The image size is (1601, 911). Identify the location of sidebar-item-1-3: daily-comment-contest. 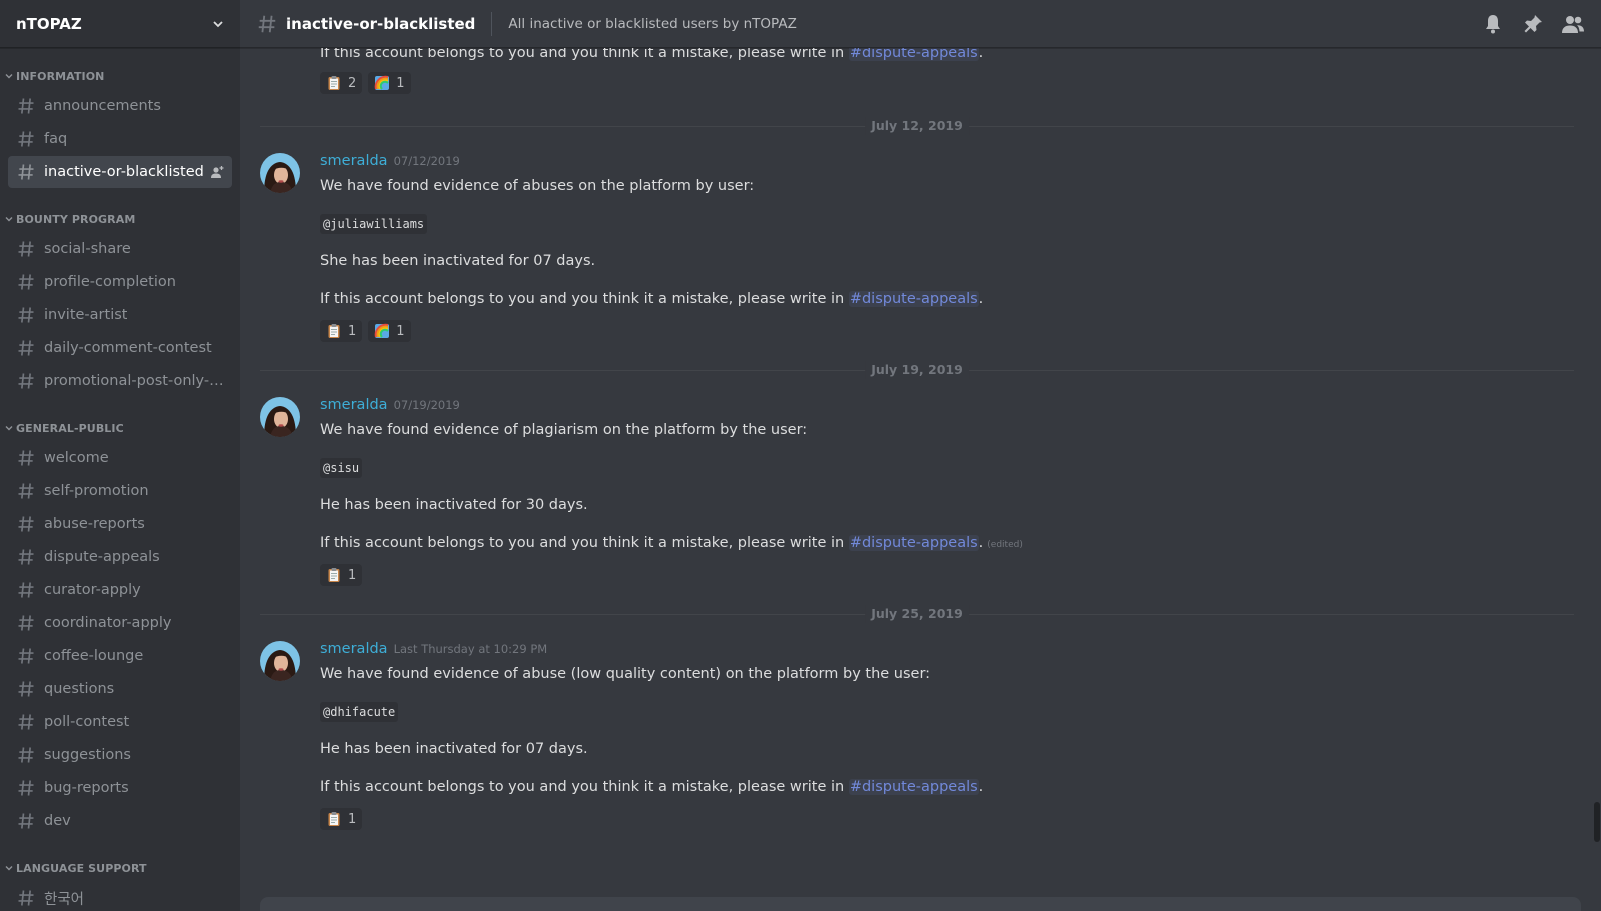
(120, 348).